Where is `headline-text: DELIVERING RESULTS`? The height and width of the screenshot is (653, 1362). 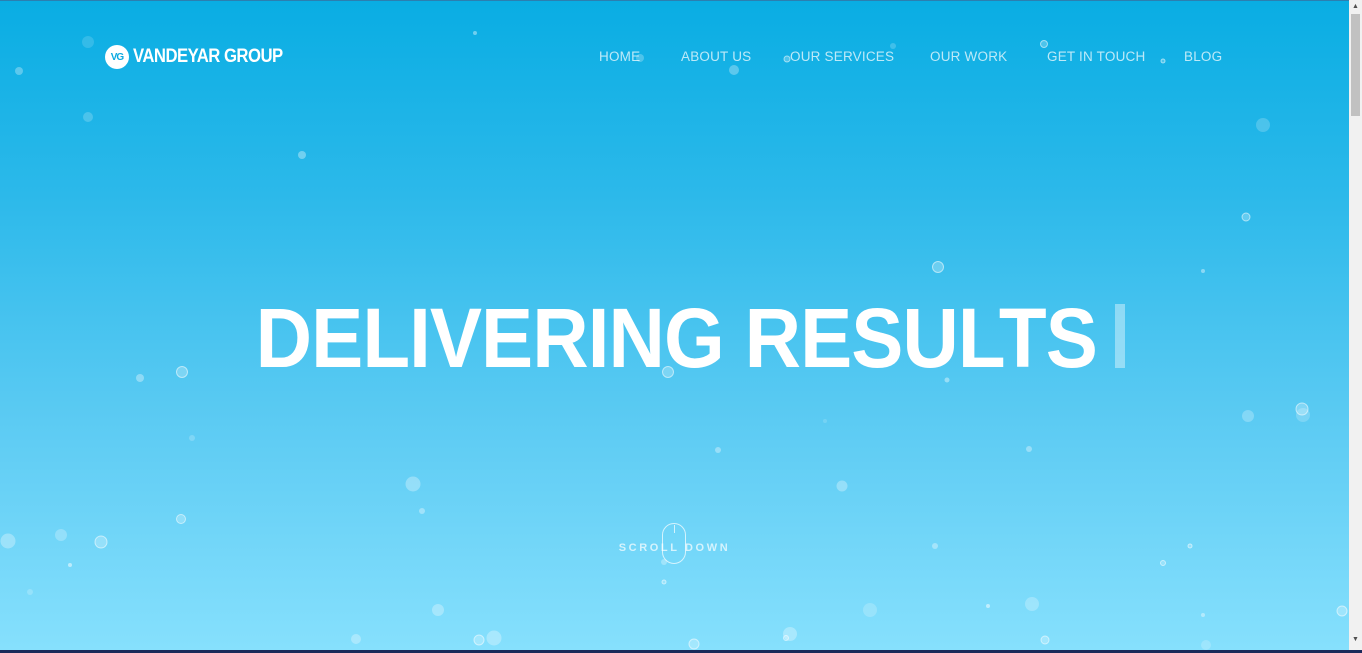
headline-text: DELIVERING RESULTS is located at coordinates (676, 338).